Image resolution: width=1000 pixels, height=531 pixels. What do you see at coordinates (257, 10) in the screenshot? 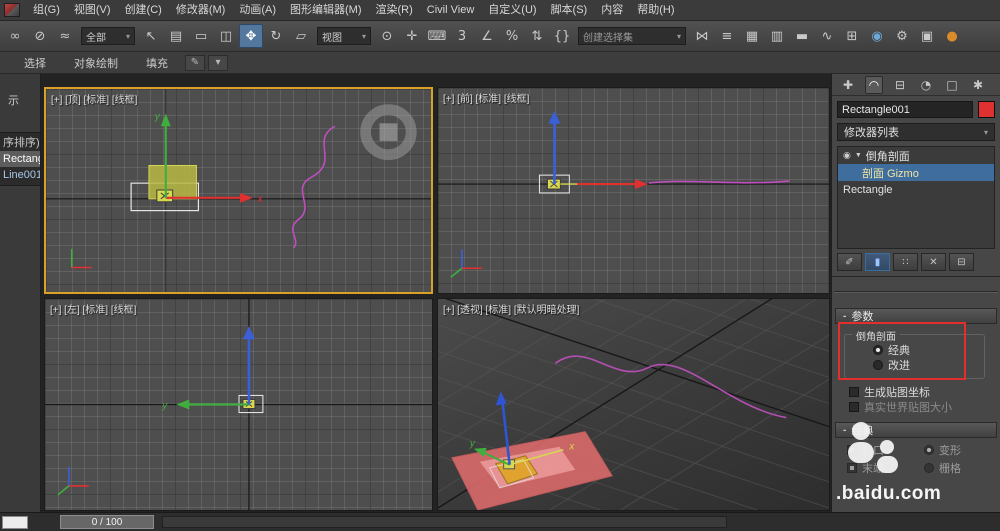
I see `menu-item-5: 动画(A)` at bounding box center [257, 10].